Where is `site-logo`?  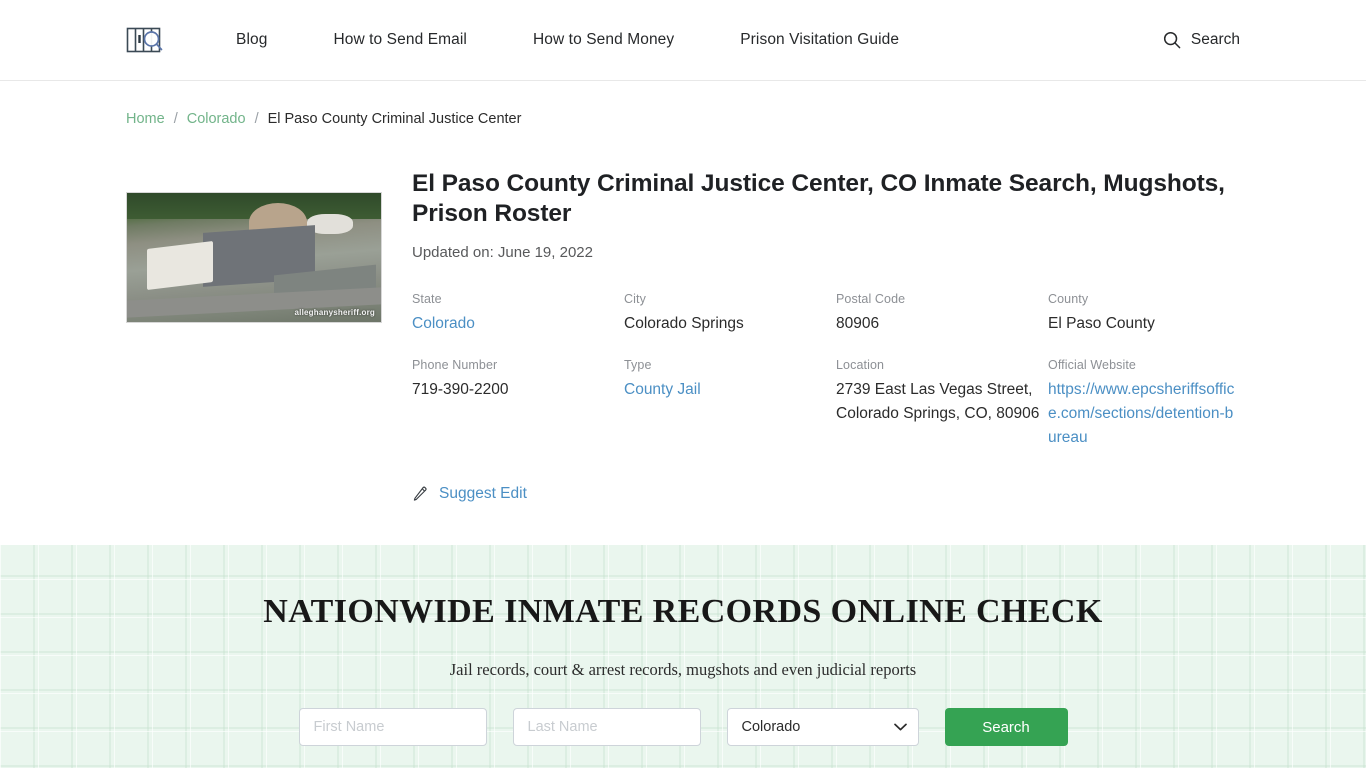 site-logo is located at coordinates (148, 40).